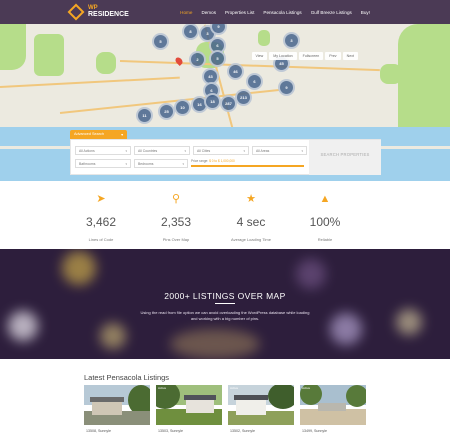 The image size is (450, 435). Describe the element at coordinates (212, 101) in the screenshot. I see `map-cluster-marker: 18` at that location.